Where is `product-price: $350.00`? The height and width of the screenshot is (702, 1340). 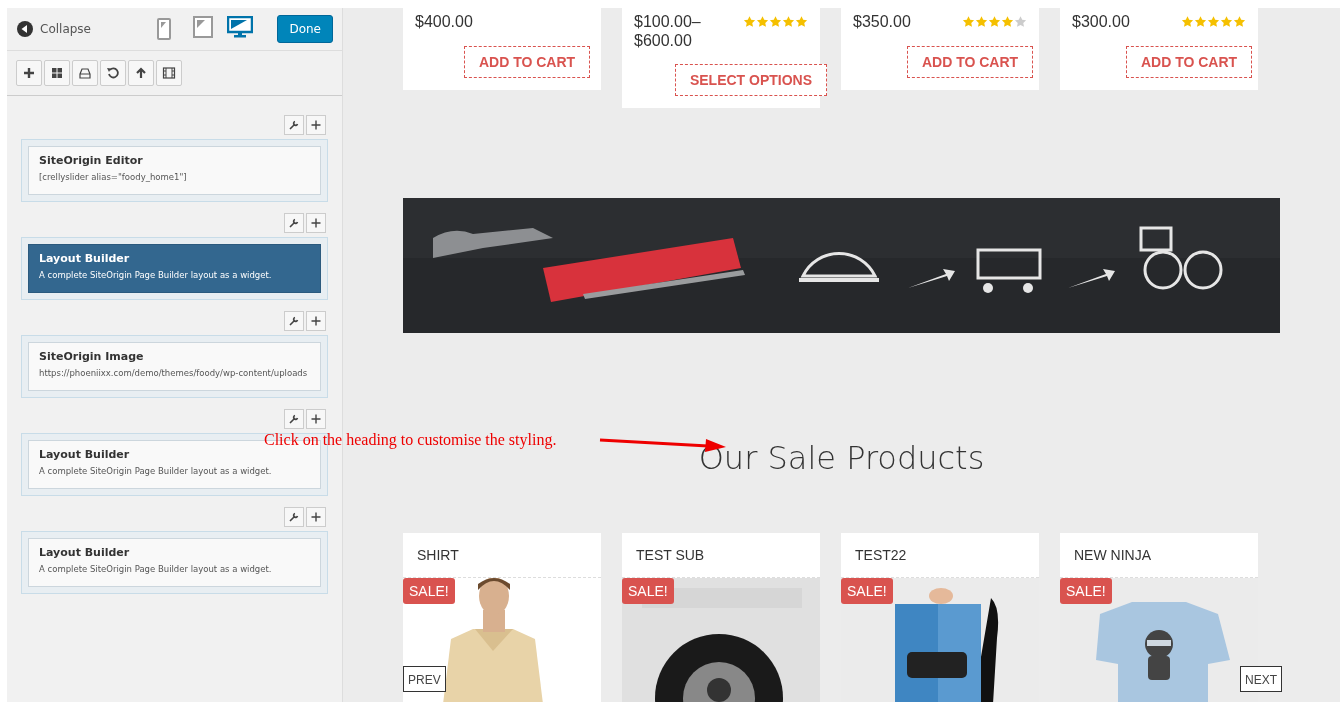 product-price: $350.00 is located at coordinates (882, 21).